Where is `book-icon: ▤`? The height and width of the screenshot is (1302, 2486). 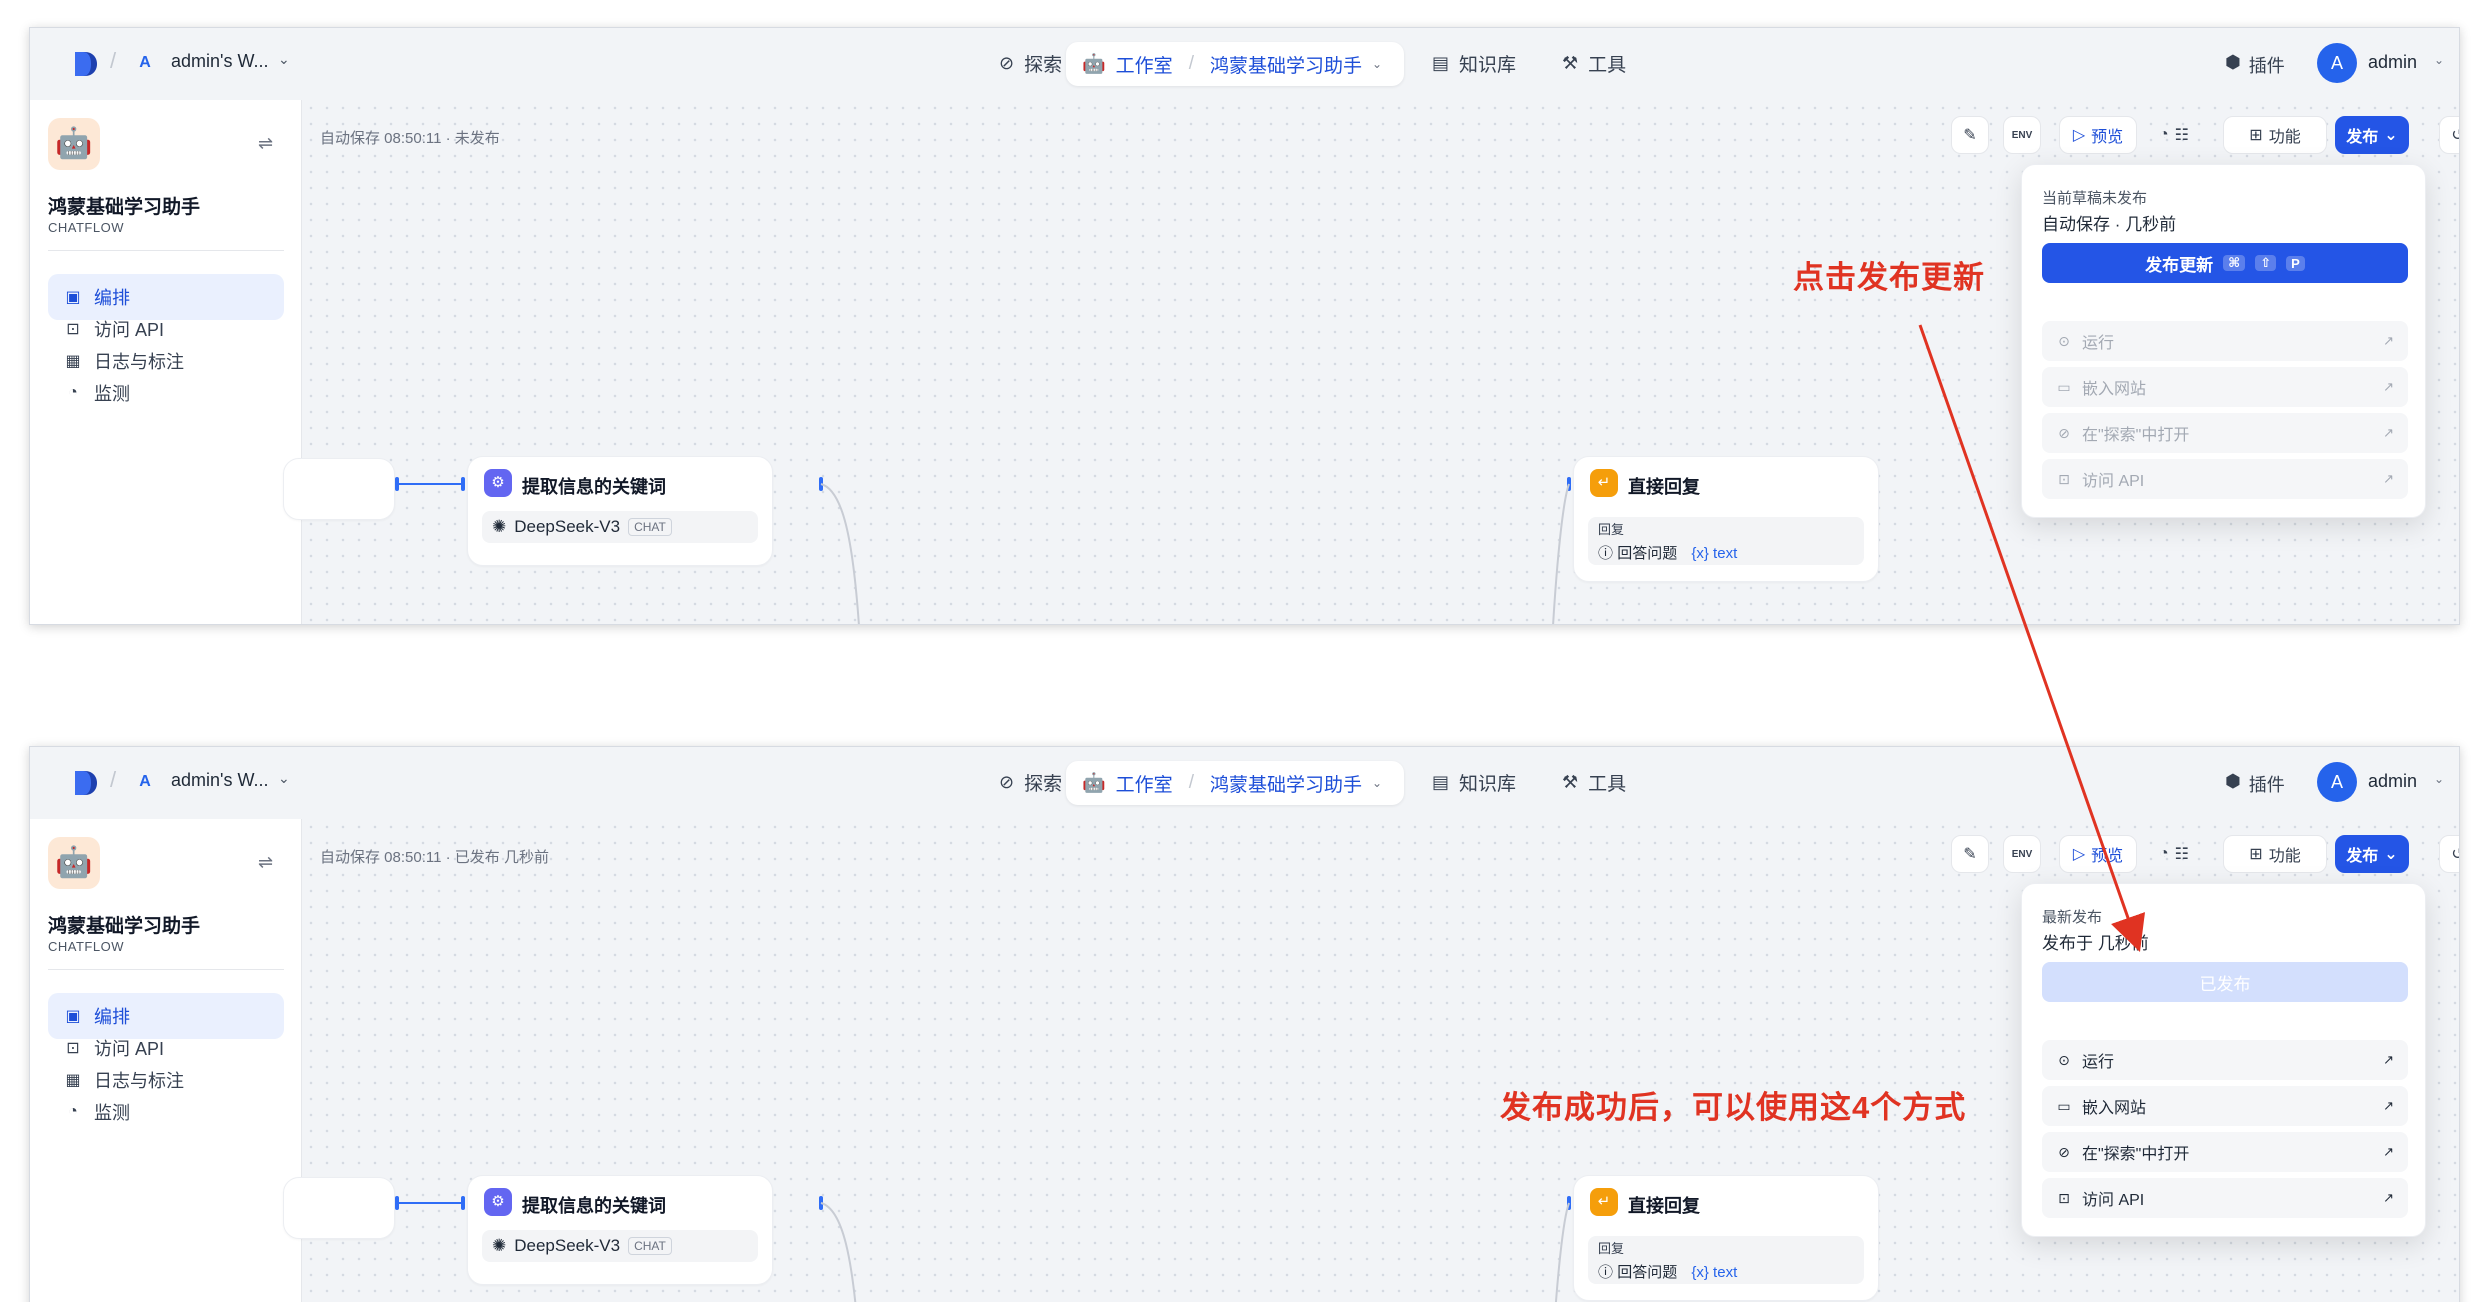 book-icon: ▤ is located at coordinates (1441, 63).